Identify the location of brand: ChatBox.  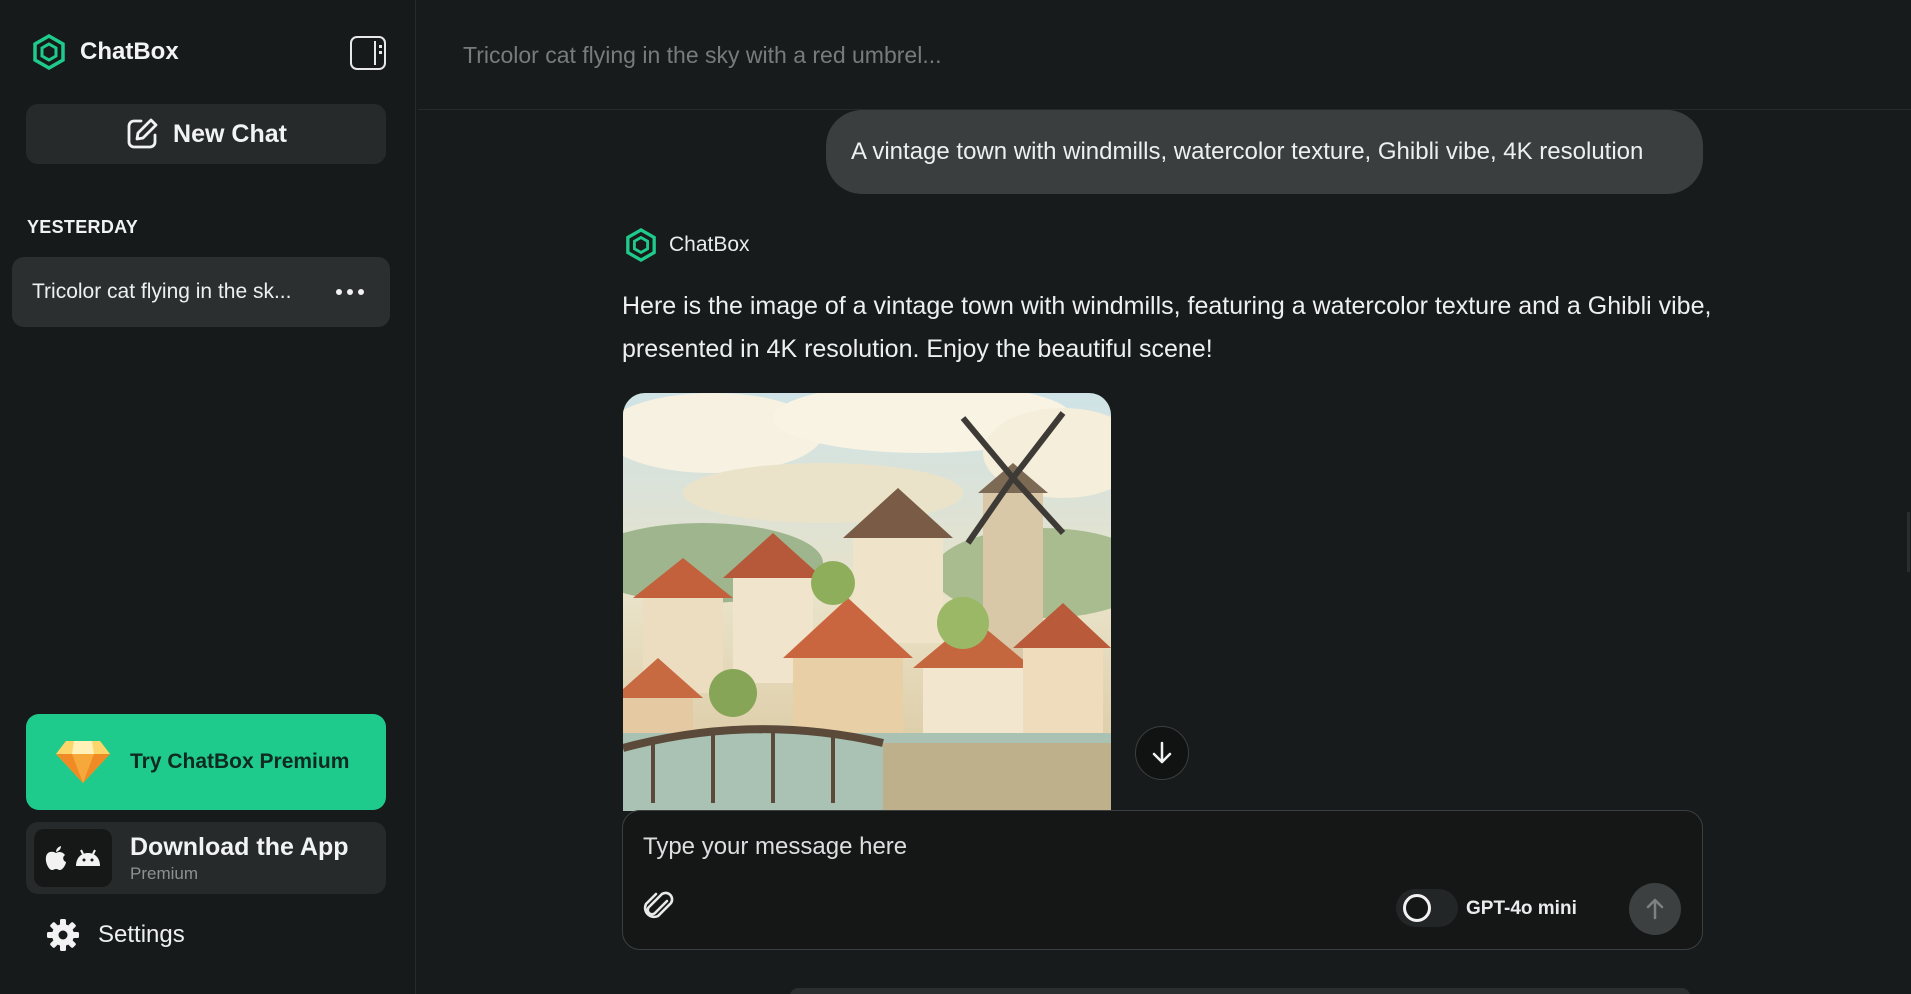
(105, 52).